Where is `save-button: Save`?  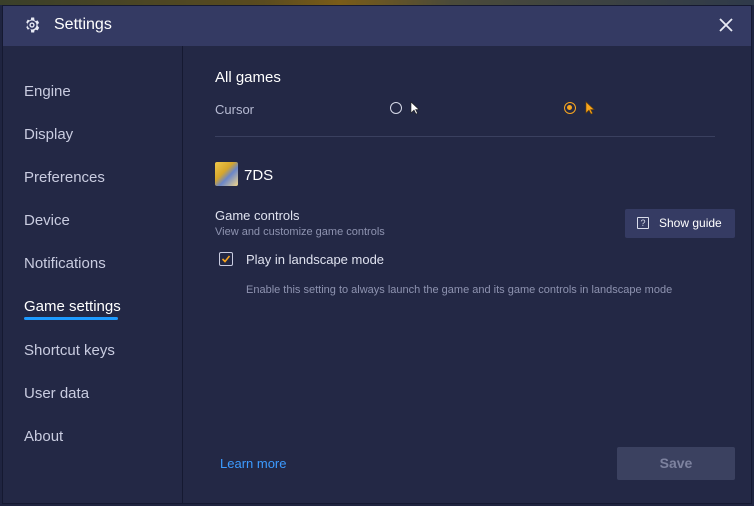 save-button: Save is located at coordinates (676, 463).